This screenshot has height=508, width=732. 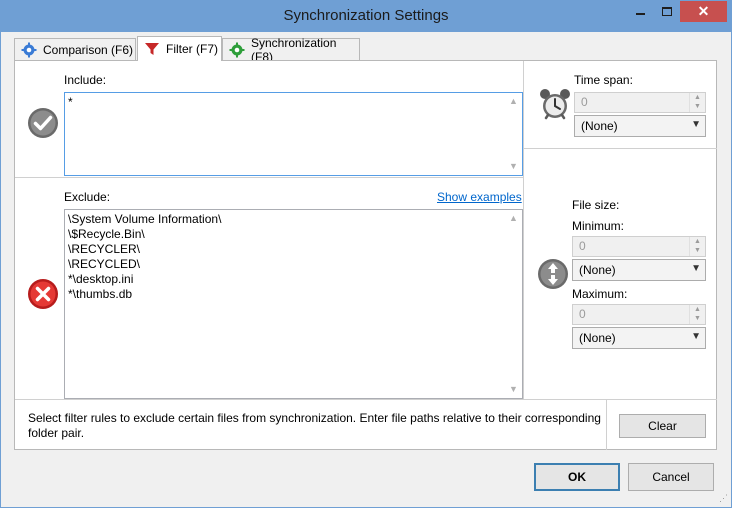 I want to click on vertical-divider, so click(x=523, y=230).